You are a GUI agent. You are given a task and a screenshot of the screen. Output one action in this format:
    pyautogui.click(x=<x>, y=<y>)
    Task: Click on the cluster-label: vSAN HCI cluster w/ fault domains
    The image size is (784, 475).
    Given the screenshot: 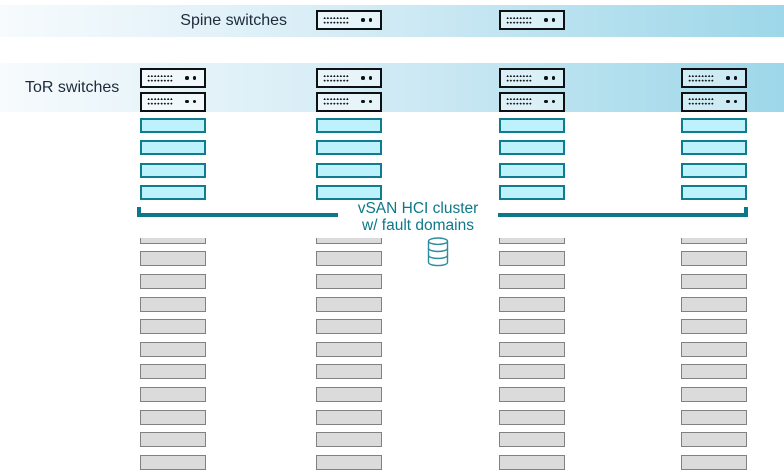 What is the action you would take?
    pyautogui.click(x=418, y=217)
    